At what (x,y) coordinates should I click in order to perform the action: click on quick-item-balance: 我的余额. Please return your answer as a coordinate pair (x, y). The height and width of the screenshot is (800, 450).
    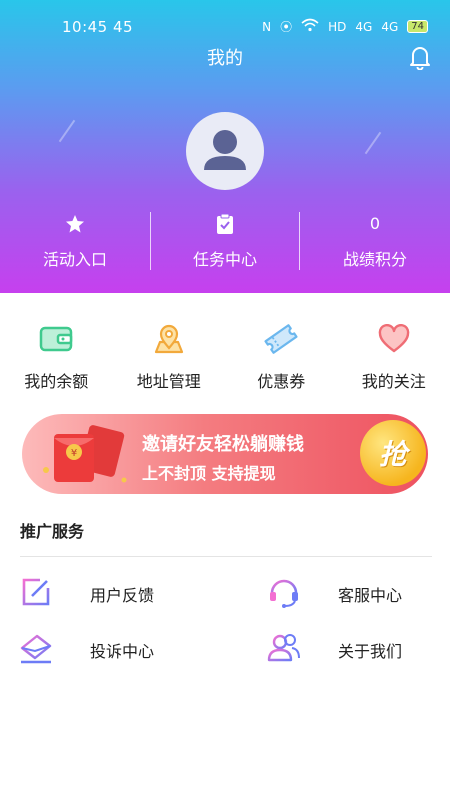
    Looking at the image, I should click on (56, 360).